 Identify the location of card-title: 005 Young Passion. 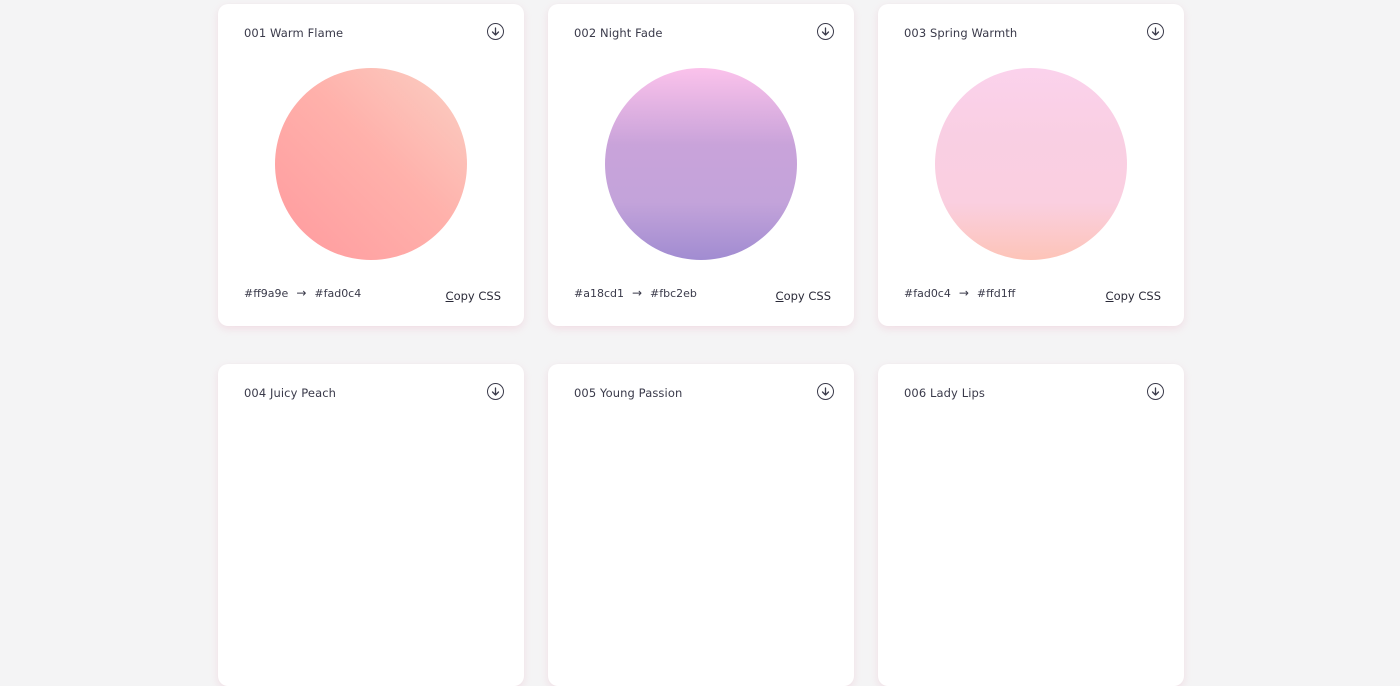
(628, 393).